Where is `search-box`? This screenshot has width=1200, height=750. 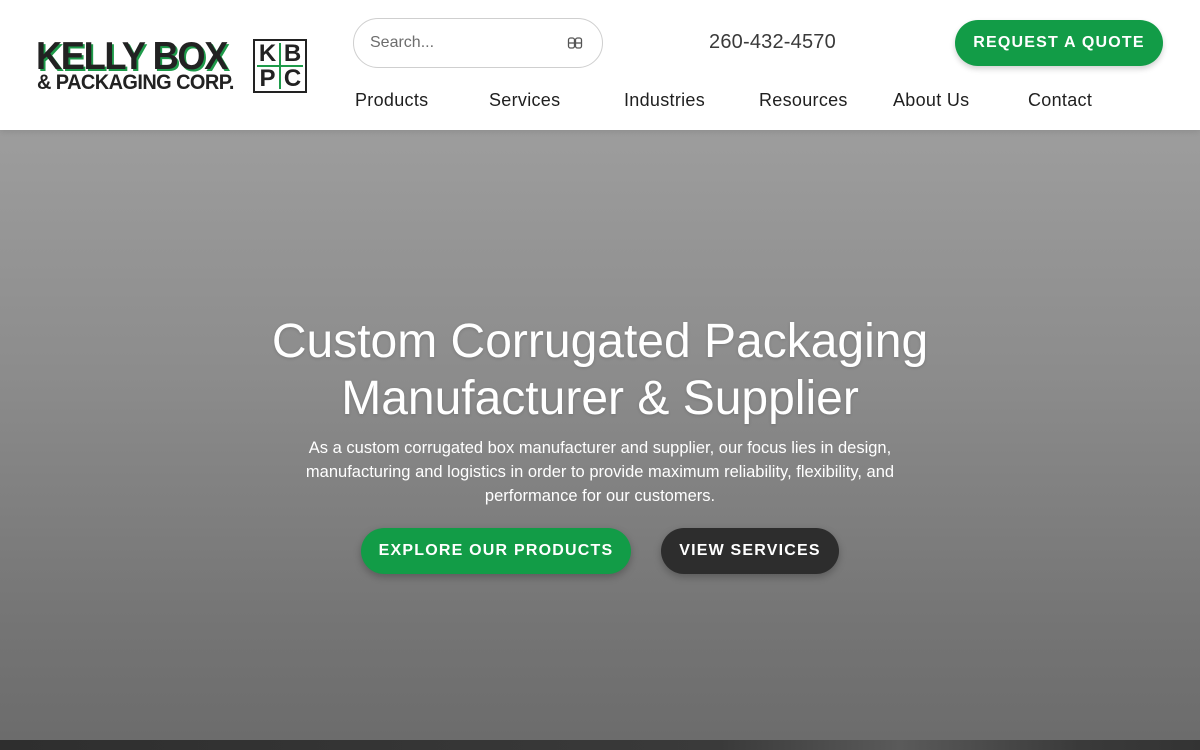
search-box is located at coordinates (478, 43).